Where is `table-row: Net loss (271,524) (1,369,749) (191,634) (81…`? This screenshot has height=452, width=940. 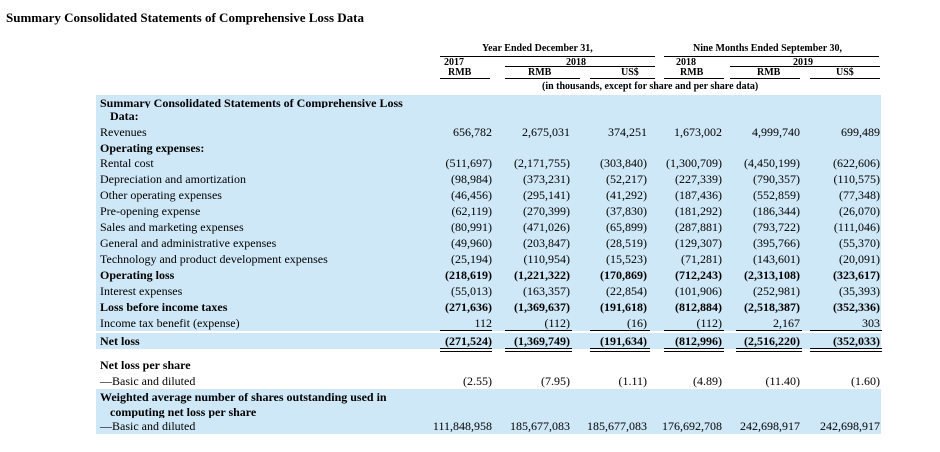
table-row: Net loss (271,524) (1,369,749) (191,634) (81… is located at coordinates (488, 341).